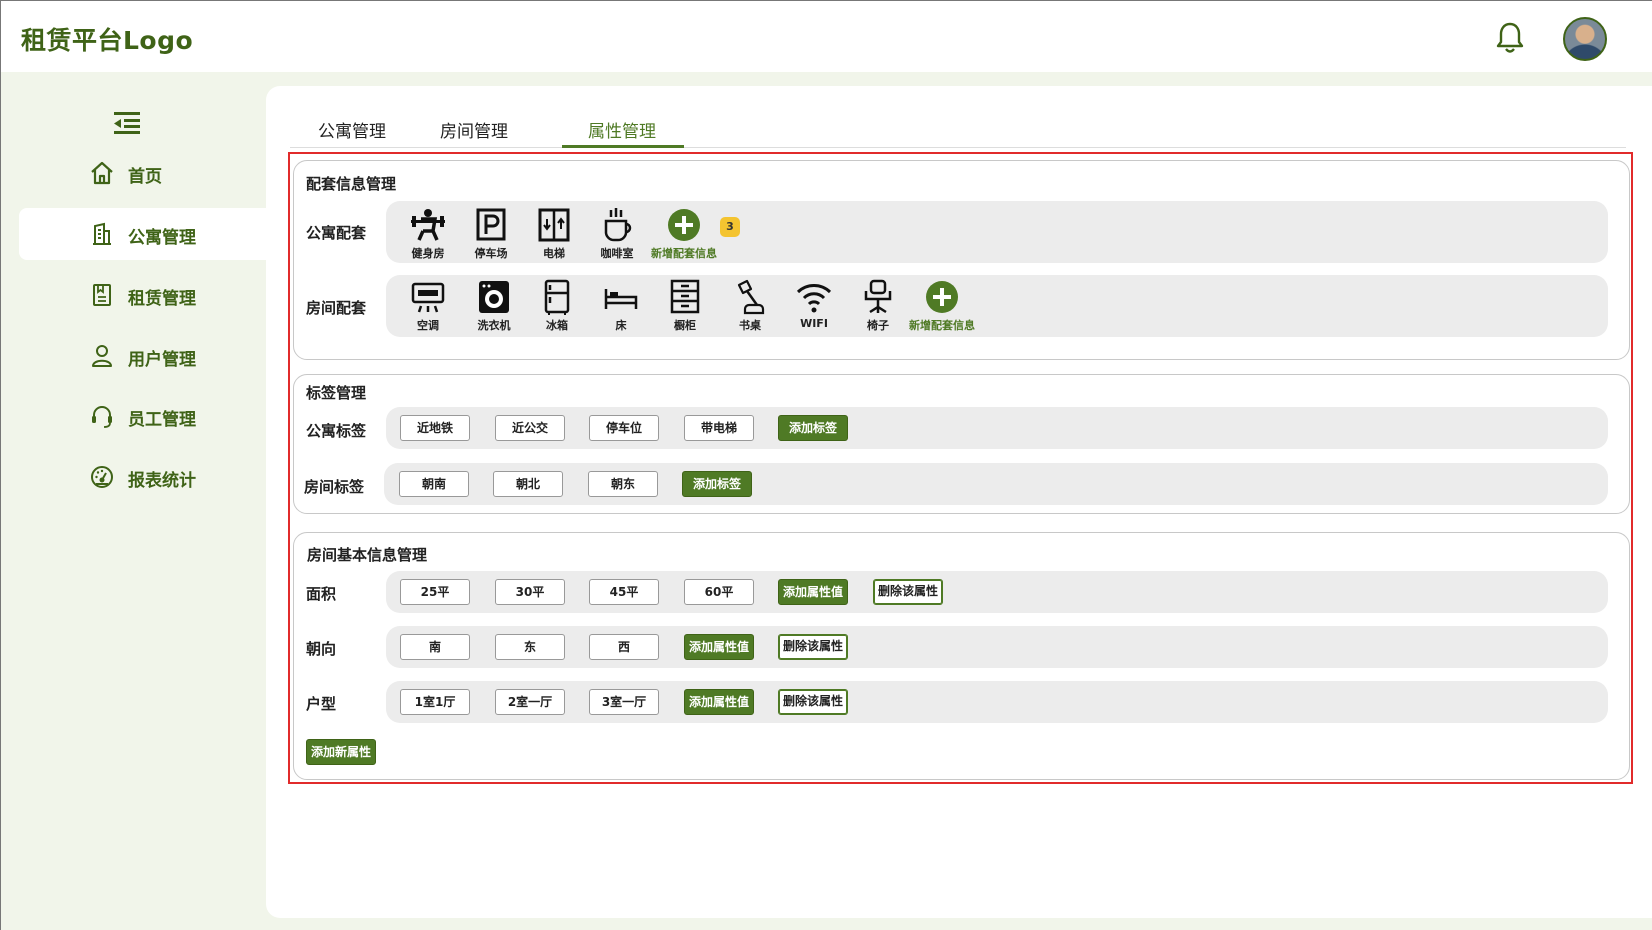  I want to click on tab-bar: 公寓管理 房间管理 属性管理, so click(958, 130).